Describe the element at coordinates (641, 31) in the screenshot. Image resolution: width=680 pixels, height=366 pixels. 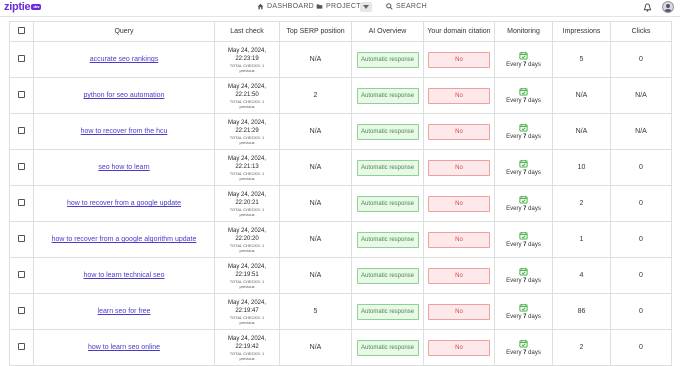
I see `col-clicks: Clicks` at that location.